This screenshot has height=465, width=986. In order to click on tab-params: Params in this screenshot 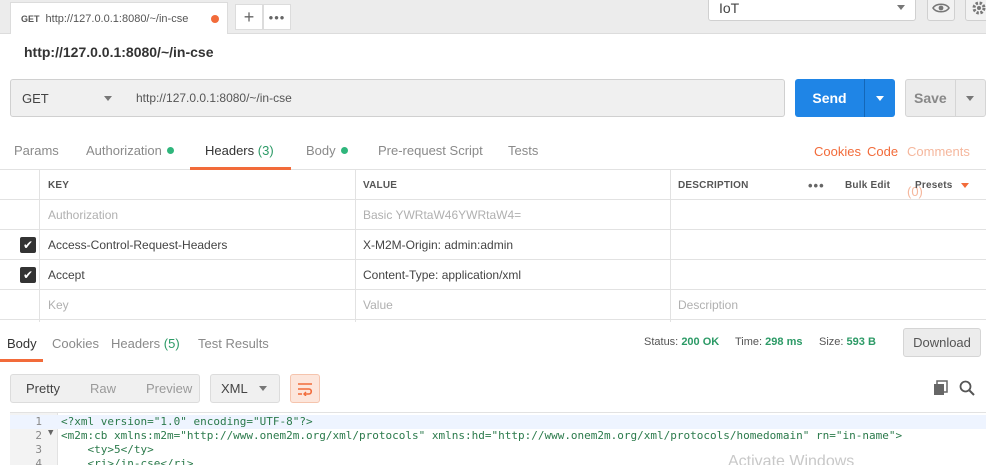, I will do `click(36, 151)`.